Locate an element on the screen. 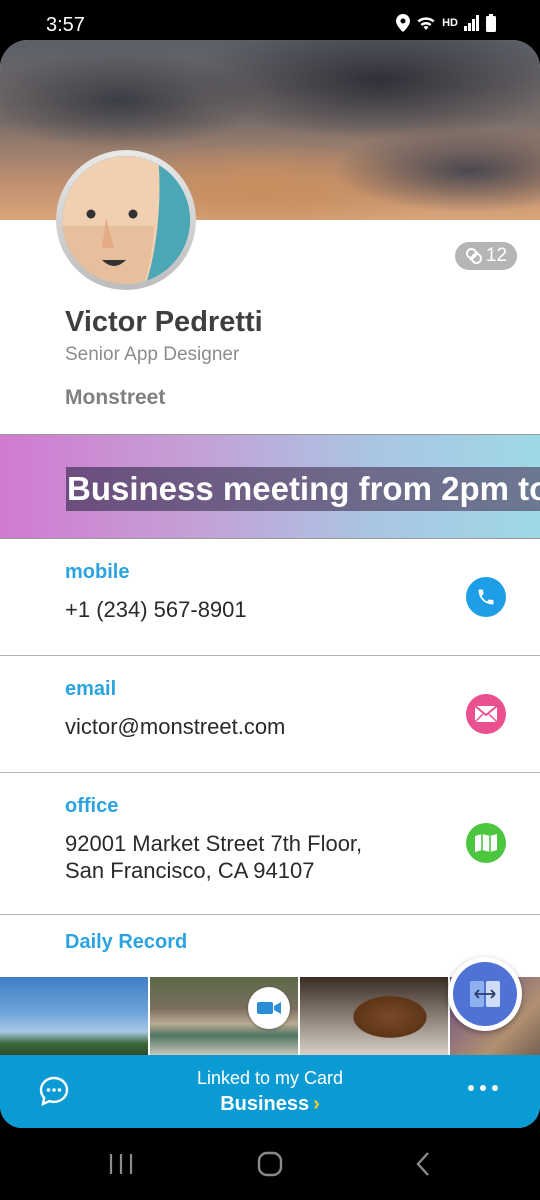 The height and width of the screenshot is (1200, 540). contact-row-email: email victor@monstreet.com is located at coordinates (270, 714).